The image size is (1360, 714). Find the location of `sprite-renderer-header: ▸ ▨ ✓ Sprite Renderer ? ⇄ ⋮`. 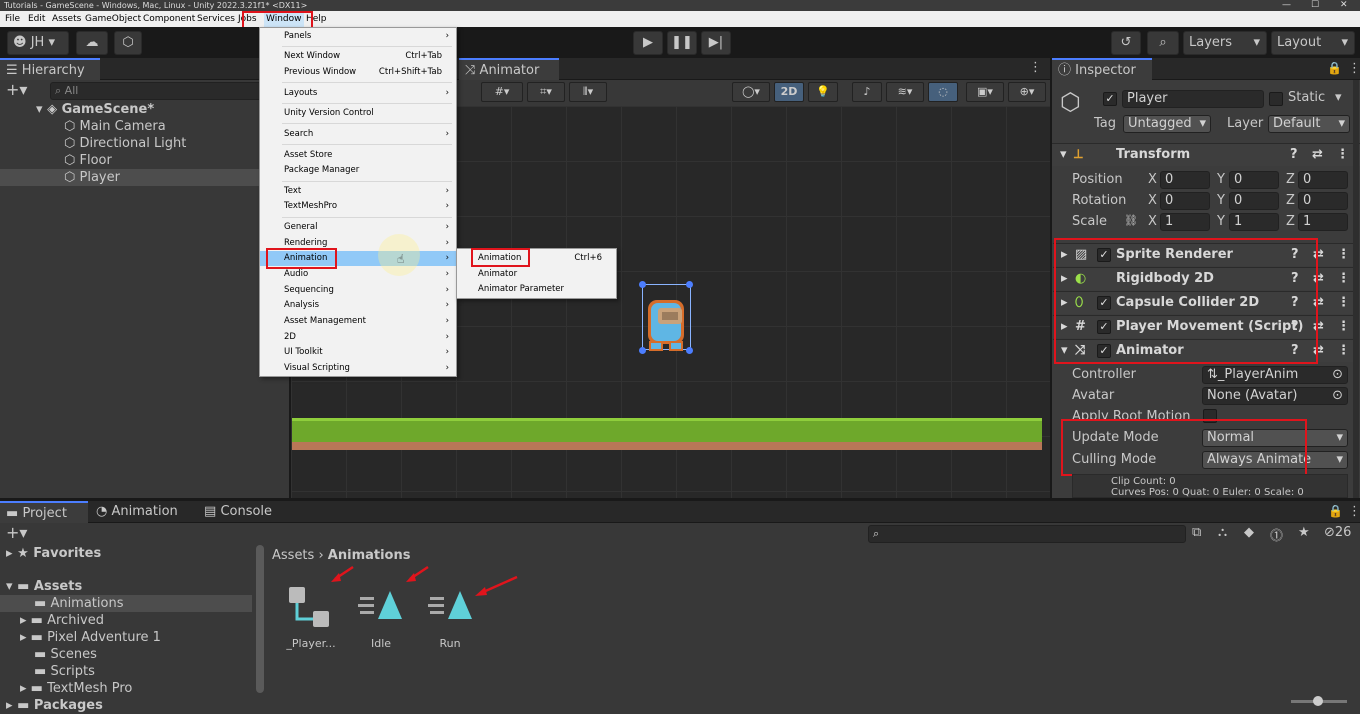

sprite-renderer-header: ▸ ▨ ✓ Sprite Renderer ? ⇄ ⋮ is located at coordinates (1203, 254).